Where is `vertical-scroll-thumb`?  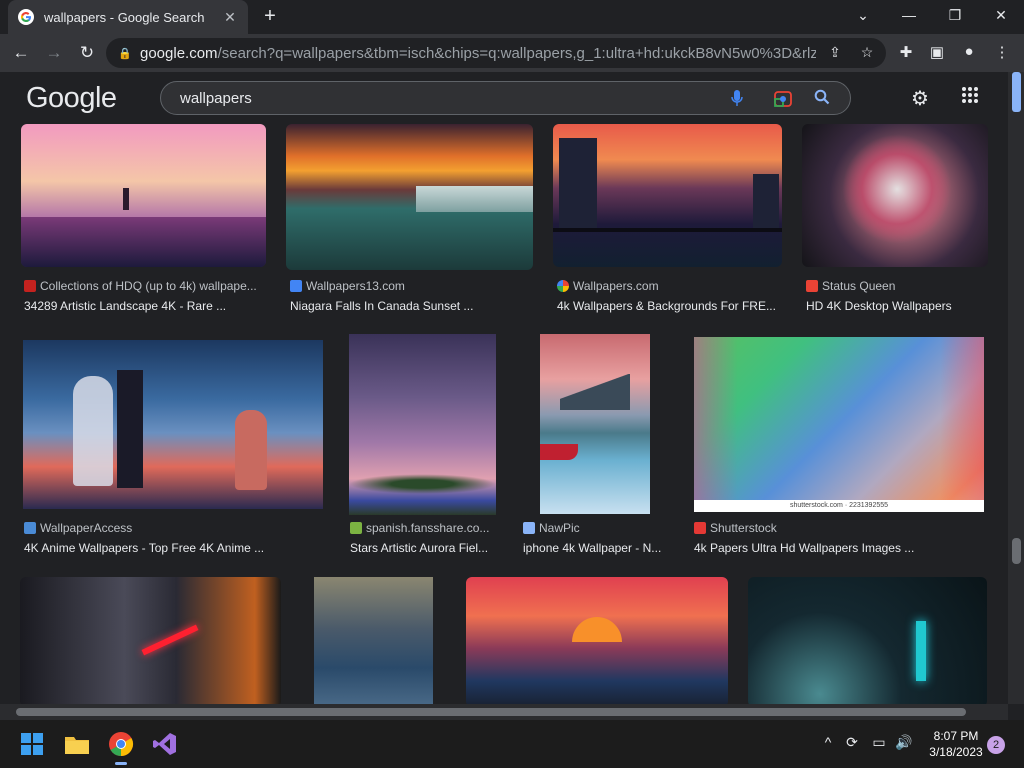
vertical-scroll-thumb is located at coordinates (1016, 551).